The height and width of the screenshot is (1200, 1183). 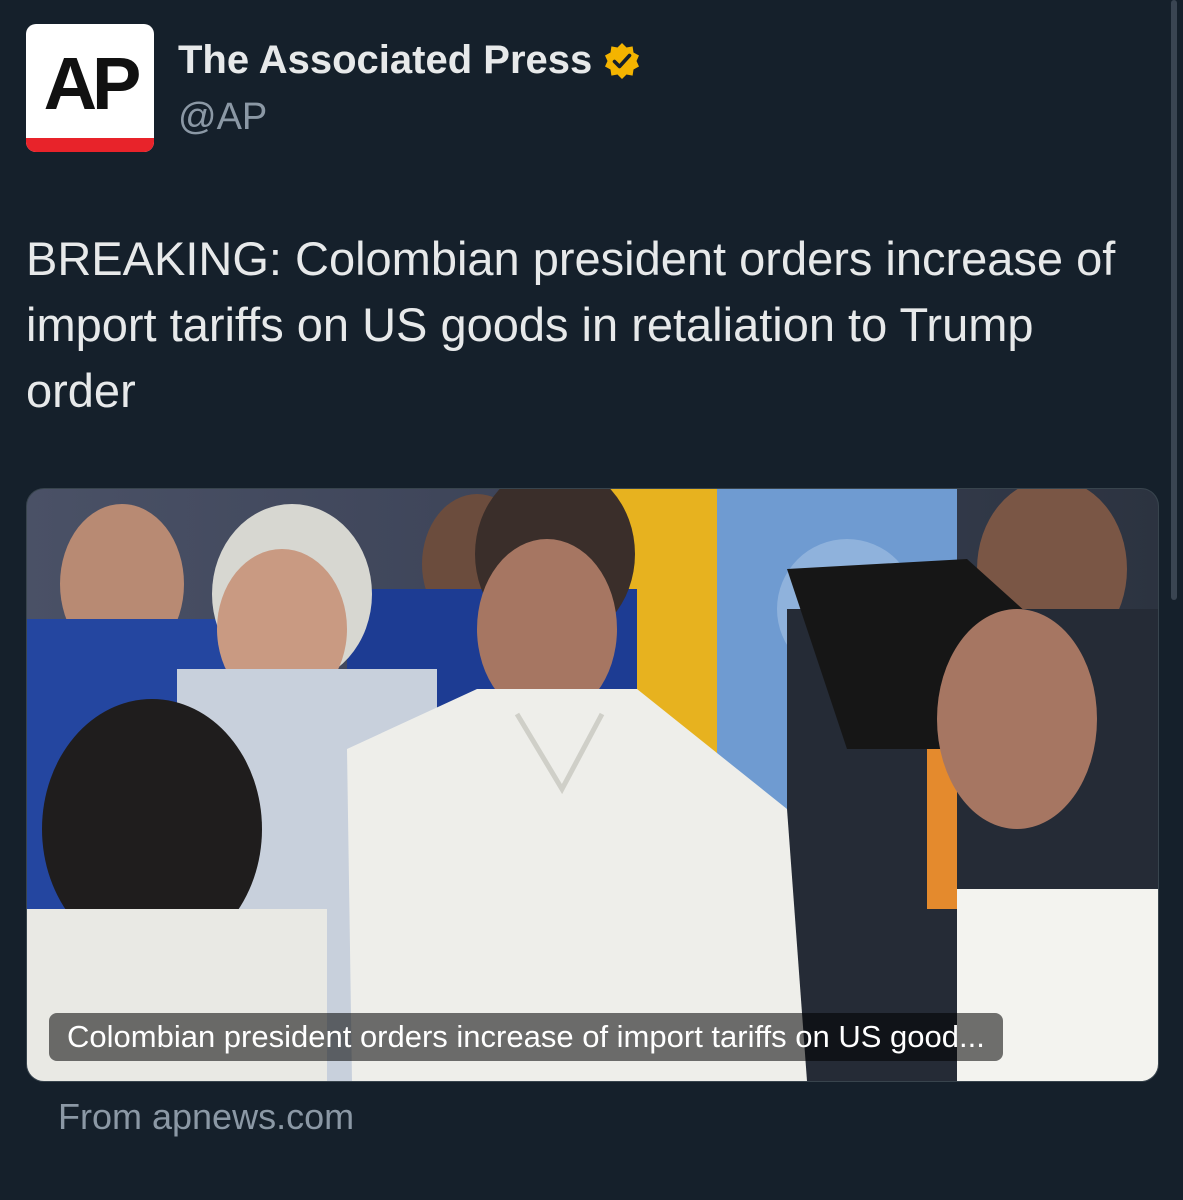 What do you see at coordinates (206, 1117) in the screenshot?
I see `link-card-source: From apnews.com` at bounding box center [206, 1117].